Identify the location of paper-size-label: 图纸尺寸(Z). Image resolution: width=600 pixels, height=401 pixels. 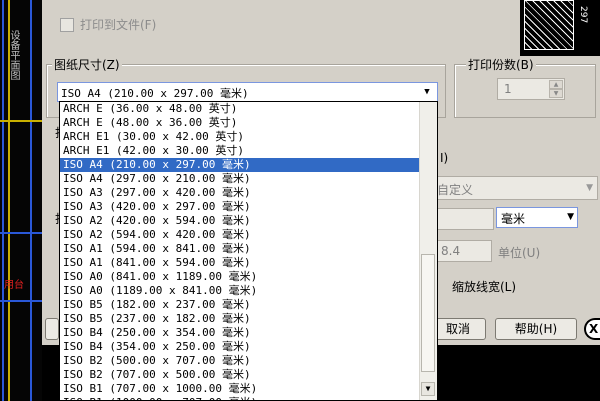
(87, 64).